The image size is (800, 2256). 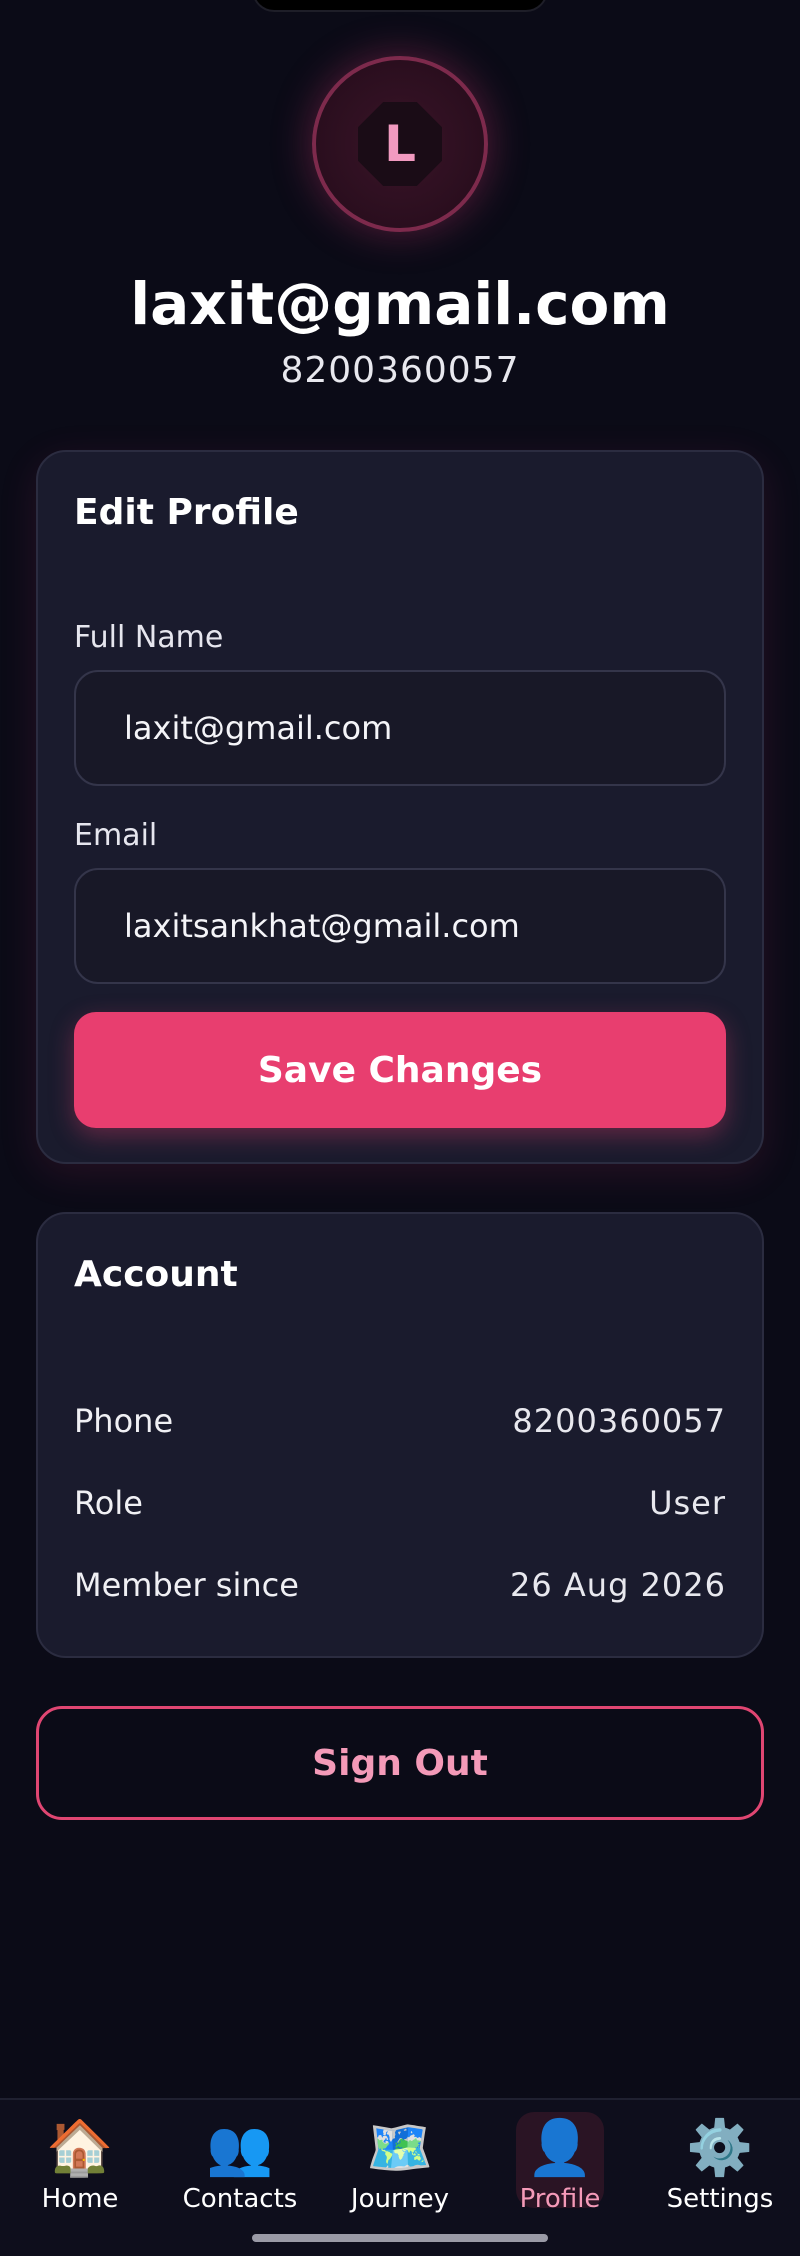 What do you see at coordinates (240, 2199) in the screenshot?
I see `tab-label: Contacts` at bounding box center [240, 2199].